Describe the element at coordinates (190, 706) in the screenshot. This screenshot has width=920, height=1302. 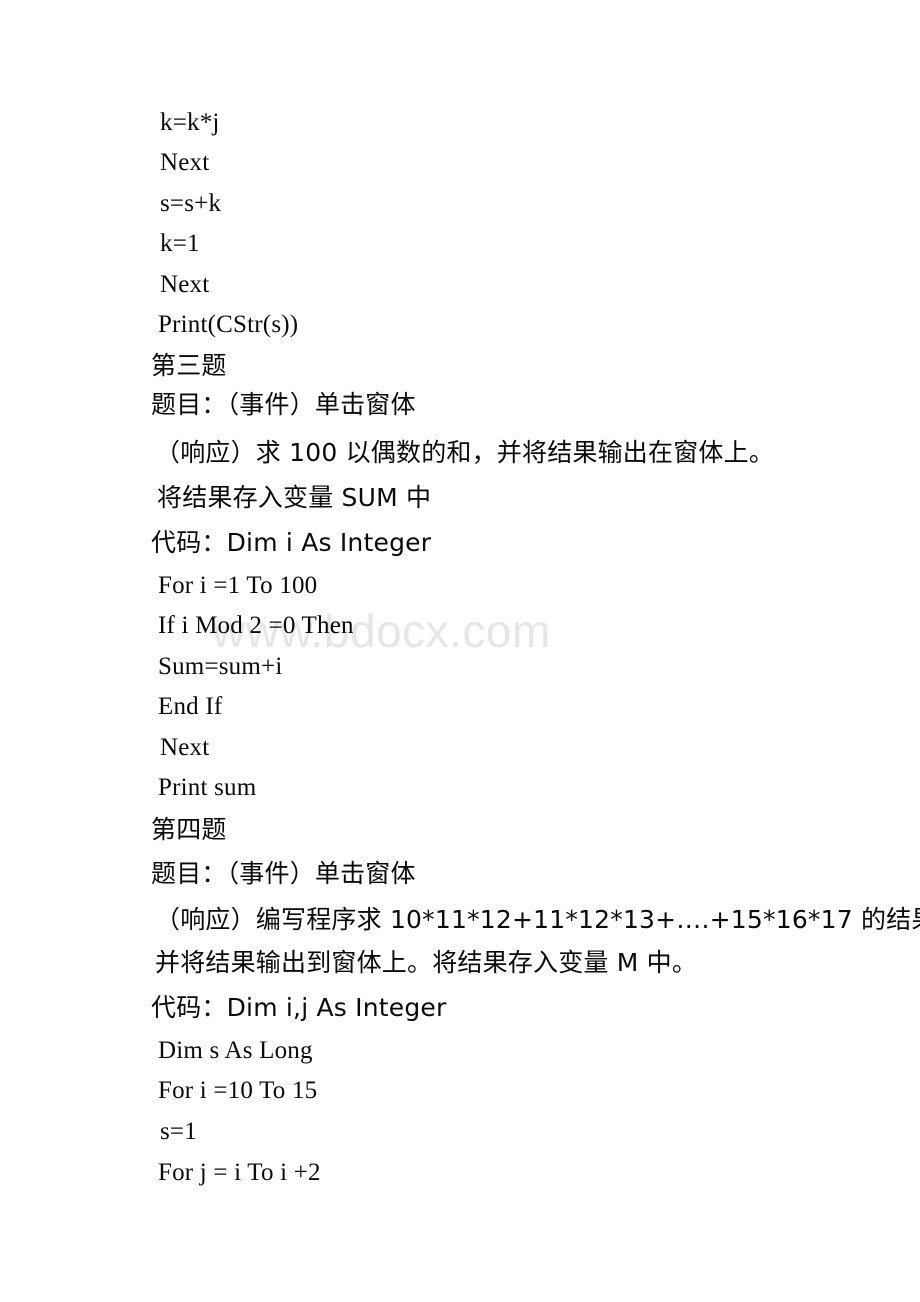
I see `text-line: End If` at that location.